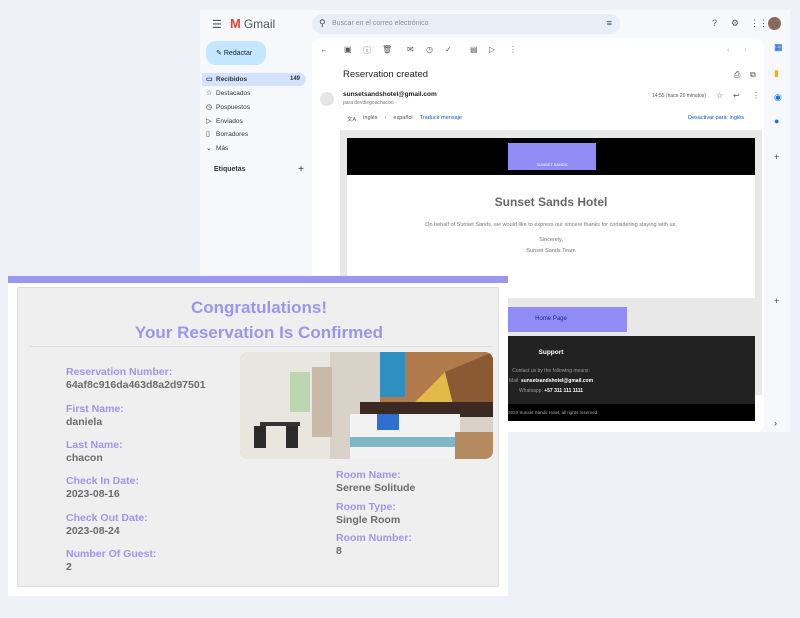 This screenshot has width=800, height=618. I want to click on snooze-icon: ◷, so click(429, 49).